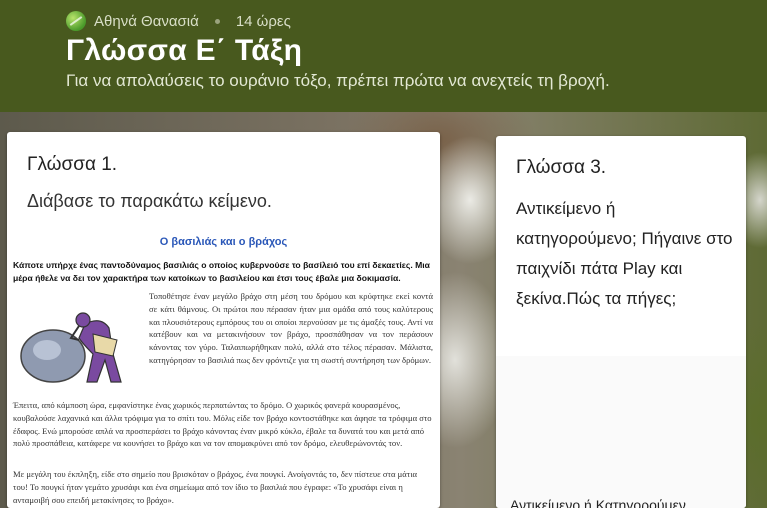 The height and width of the screenshot is (508, 767). What do you see at coordinates (146, 21) in the screenshot?
I see `author-name: Αθηνά Θανασιά` at bounding box center [146, 21].